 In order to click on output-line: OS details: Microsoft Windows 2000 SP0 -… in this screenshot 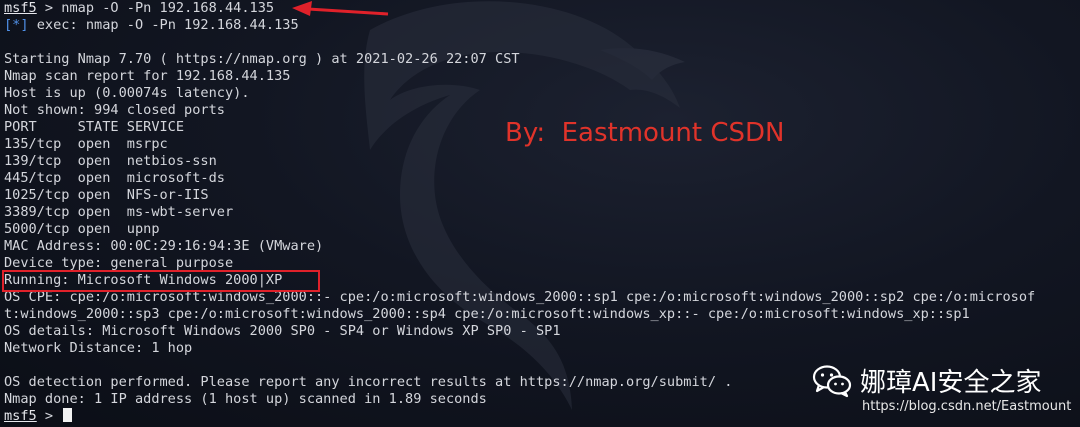, I will do `click(282, 331)`.